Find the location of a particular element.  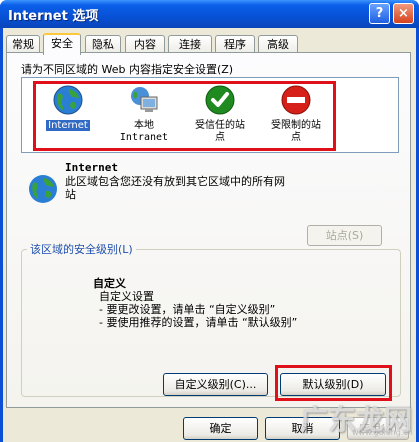

tab-security: 安全 is located at coordinates (62, 44).